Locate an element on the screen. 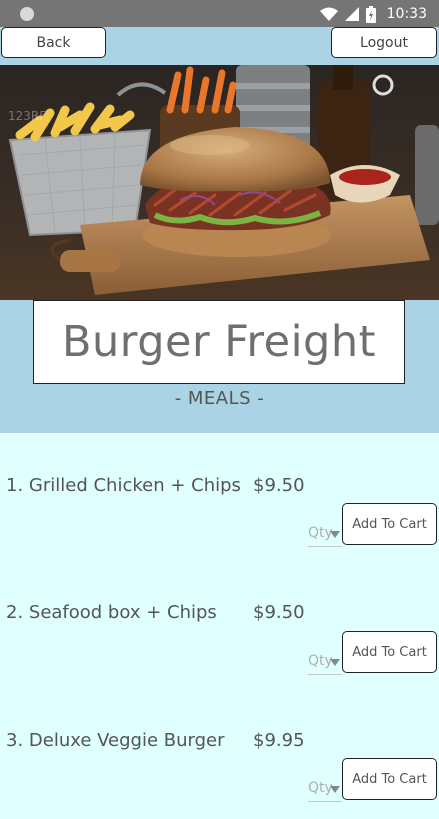  brand-title: Burger Freight is located at coordinates (219, 342).